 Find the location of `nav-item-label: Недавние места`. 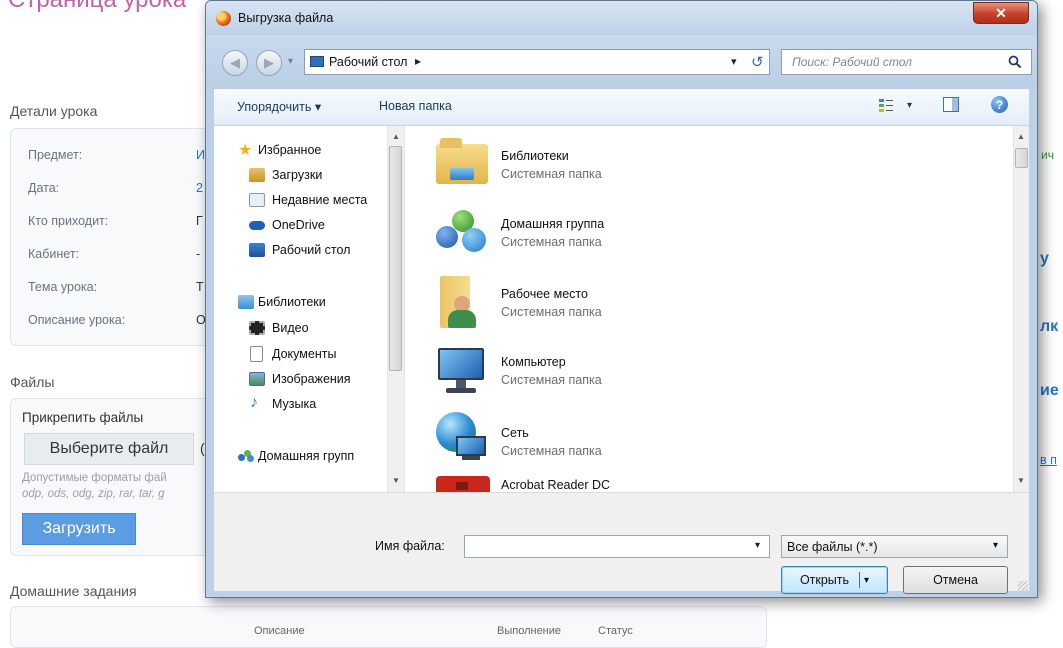

nav-item-label: Недавние места is located at coordinates (320, 200).